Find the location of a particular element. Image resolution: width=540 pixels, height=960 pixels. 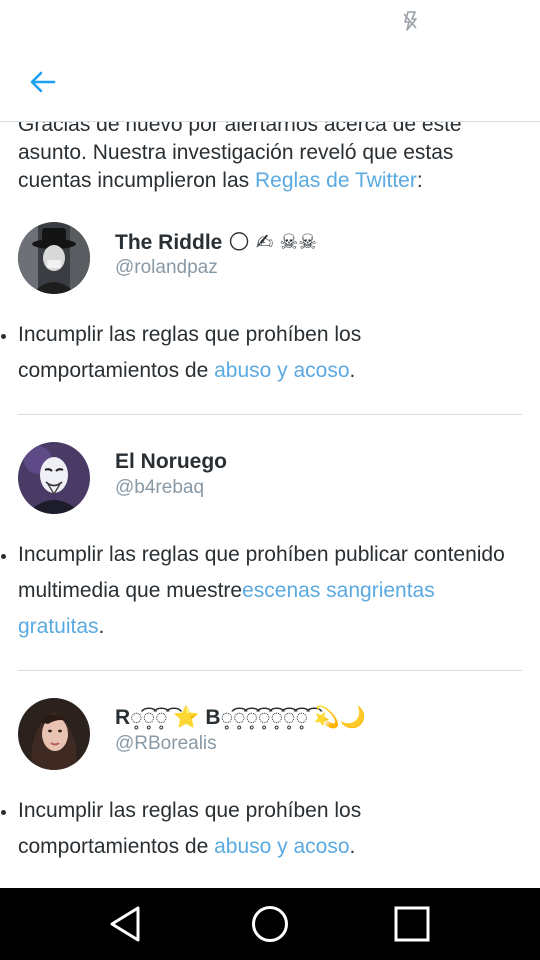

back-button is located at coordinates (42, 82).